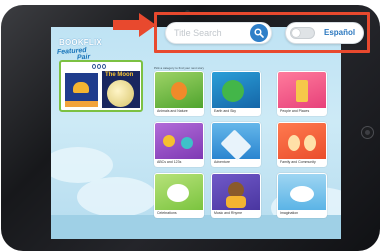 The image size is (381, 252). I want to click on category-music-rhyme: Music and Rhyme, so click(236, 195).